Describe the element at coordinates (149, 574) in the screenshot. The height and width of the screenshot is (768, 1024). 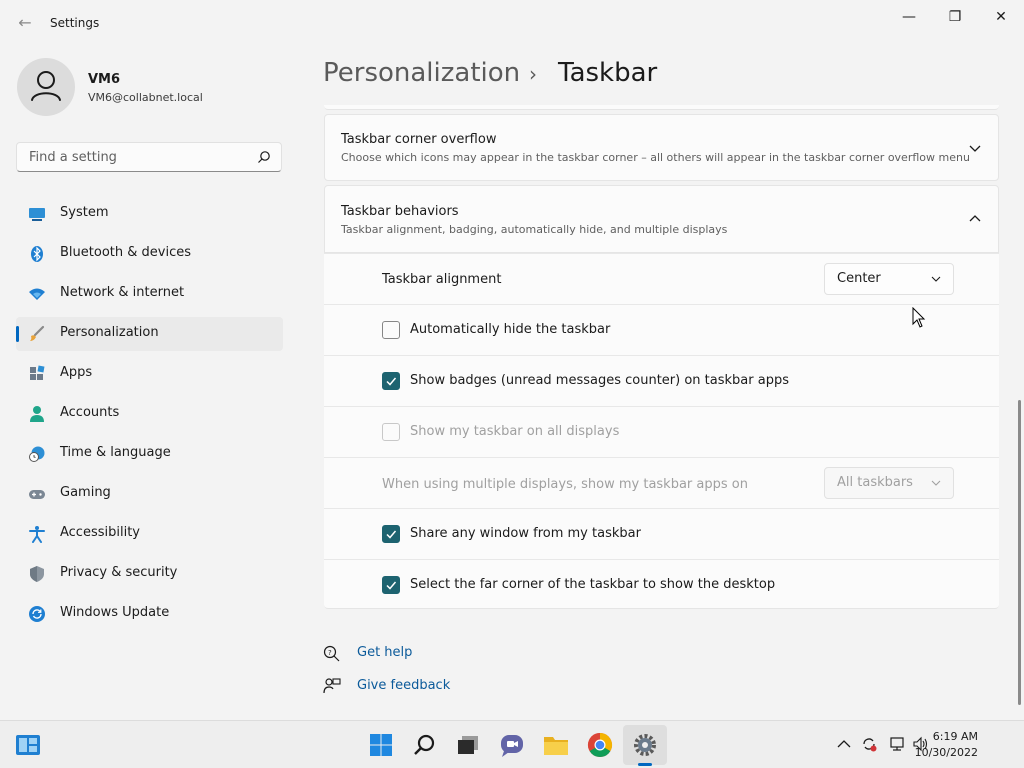
I see `sidebar-item-privacy: Privacy & security` at that location.